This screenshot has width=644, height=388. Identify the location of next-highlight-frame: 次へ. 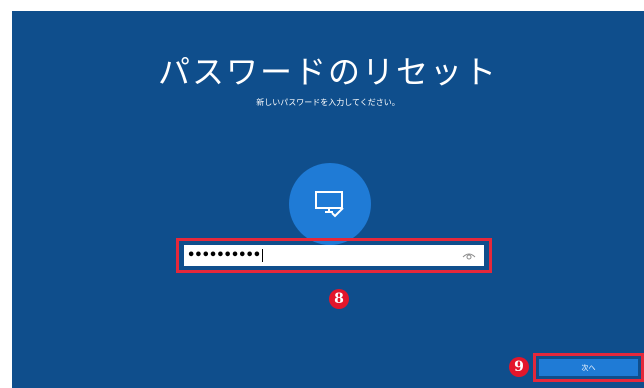
(588, 367).